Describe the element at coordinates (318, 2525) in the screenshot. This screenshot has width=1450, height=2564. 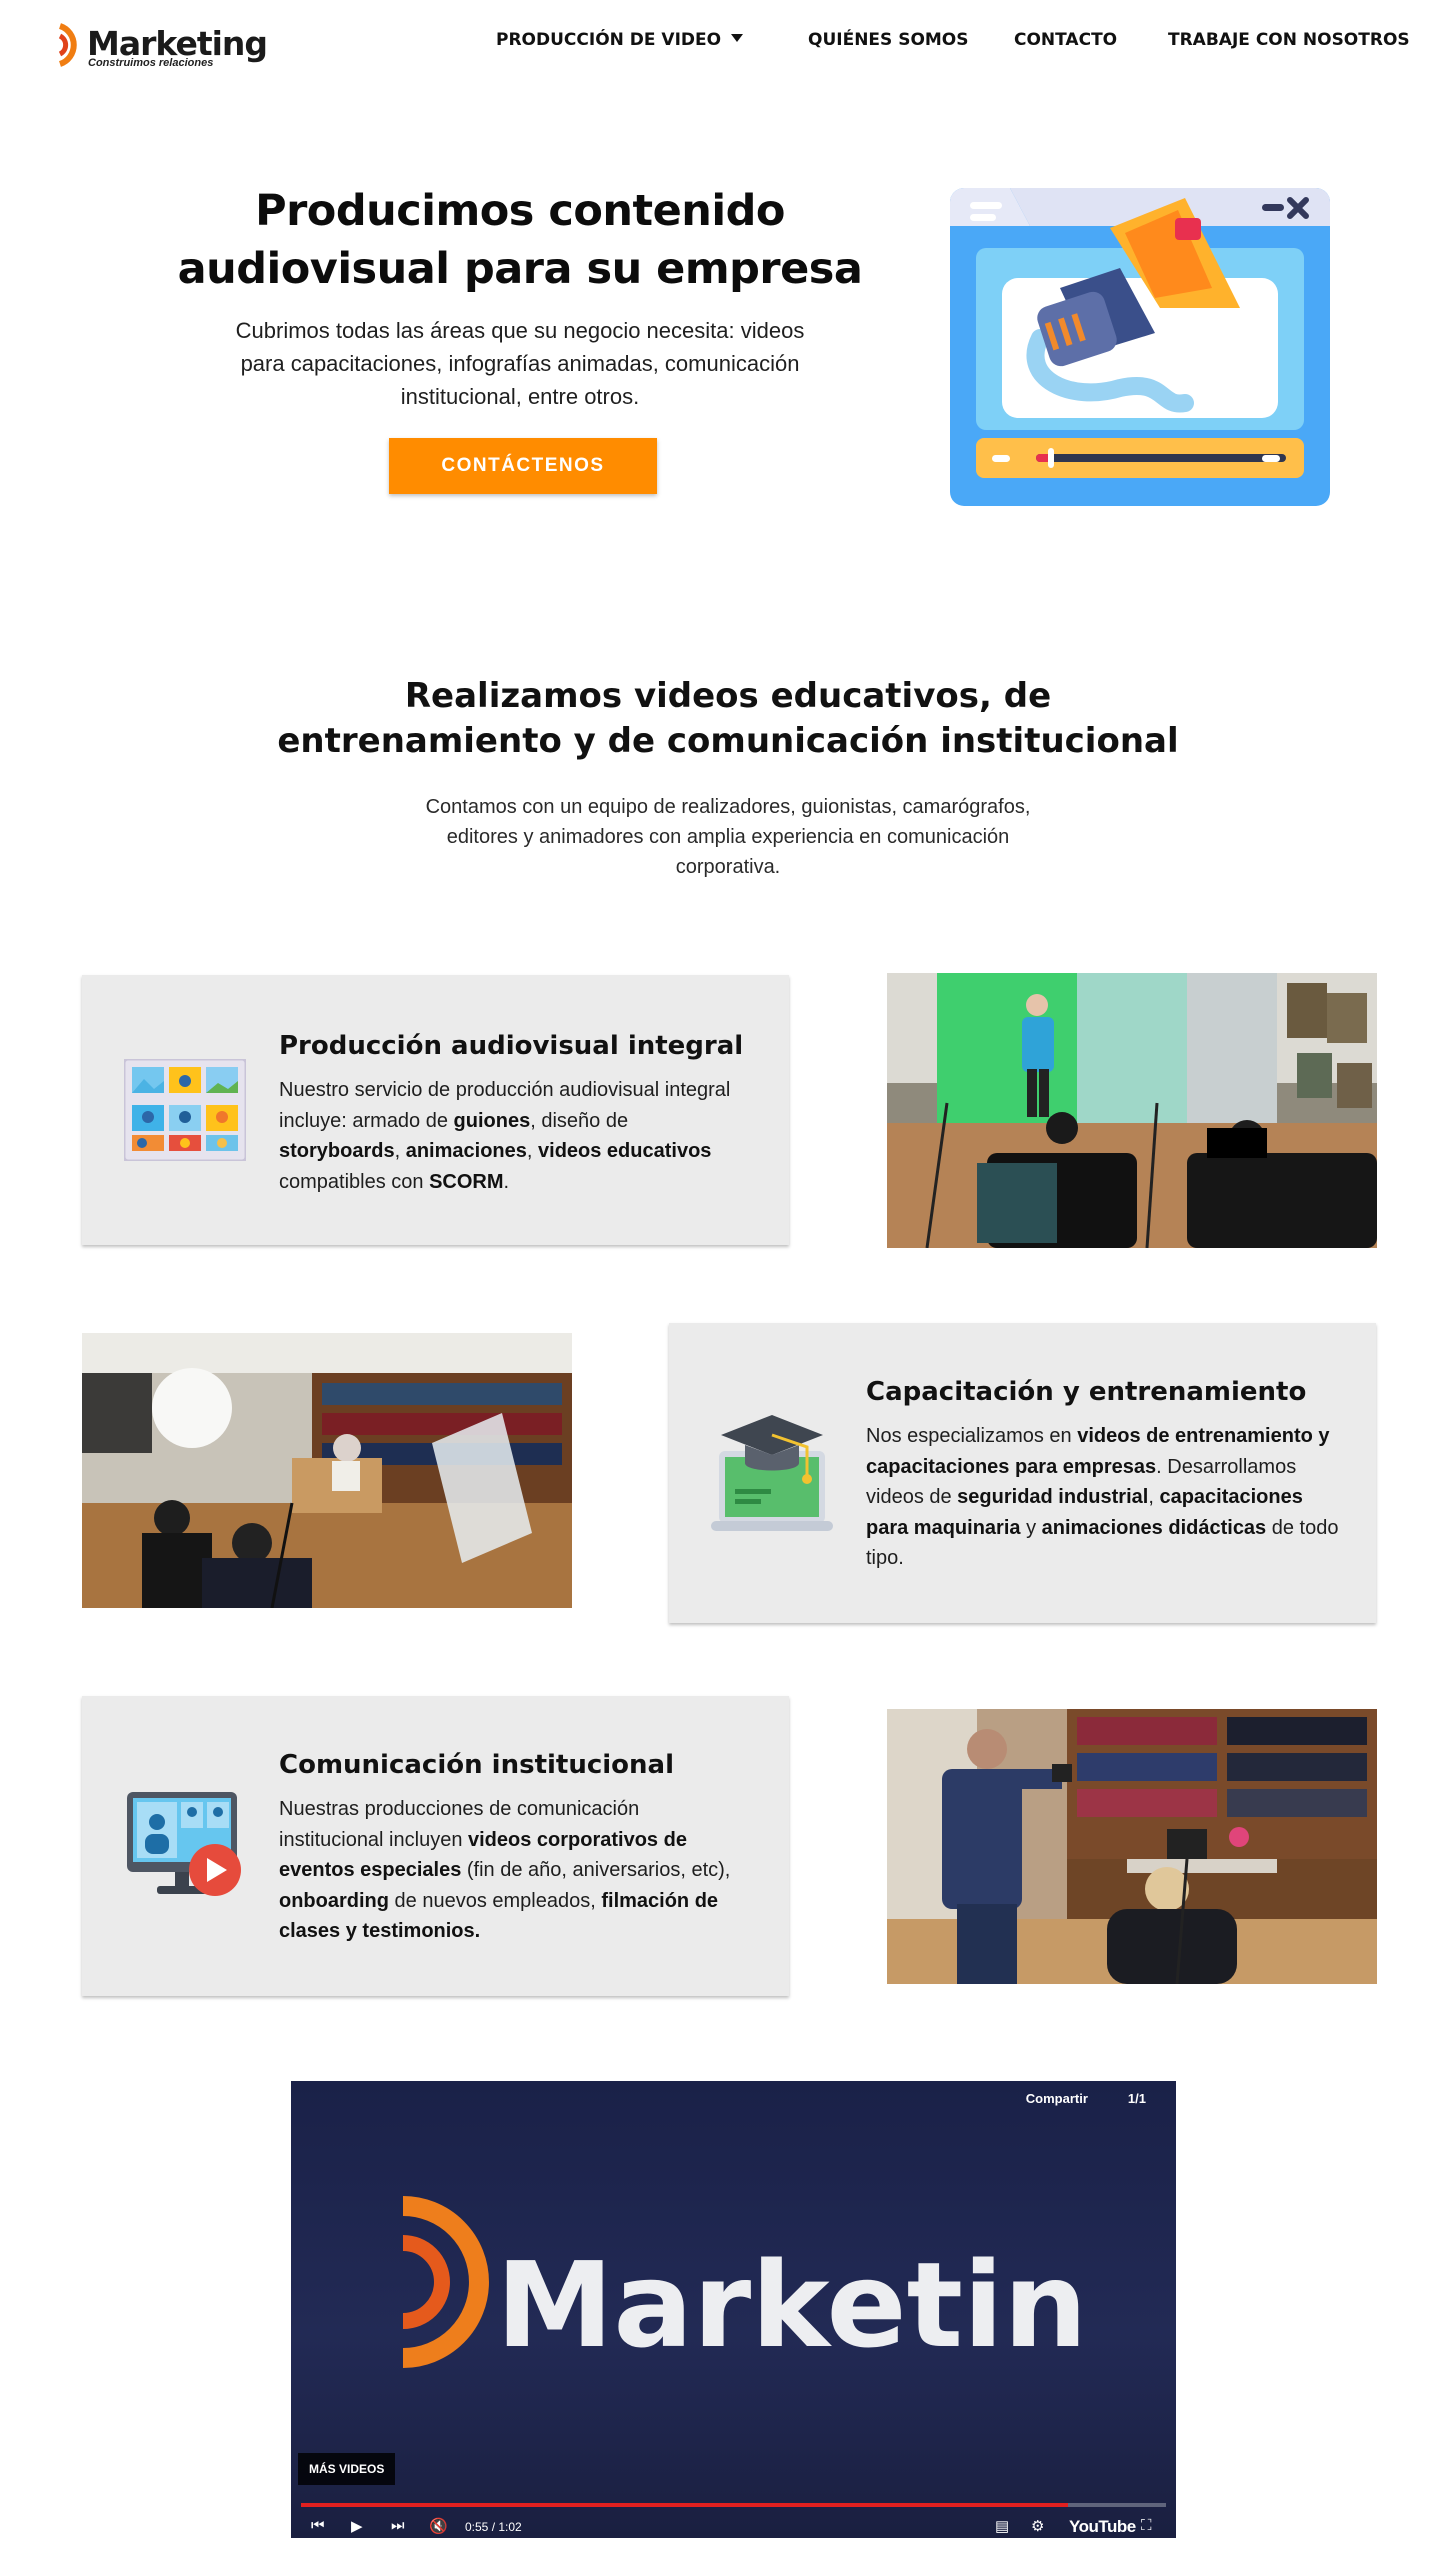
I see `previous-icon: ⏮` at that location.